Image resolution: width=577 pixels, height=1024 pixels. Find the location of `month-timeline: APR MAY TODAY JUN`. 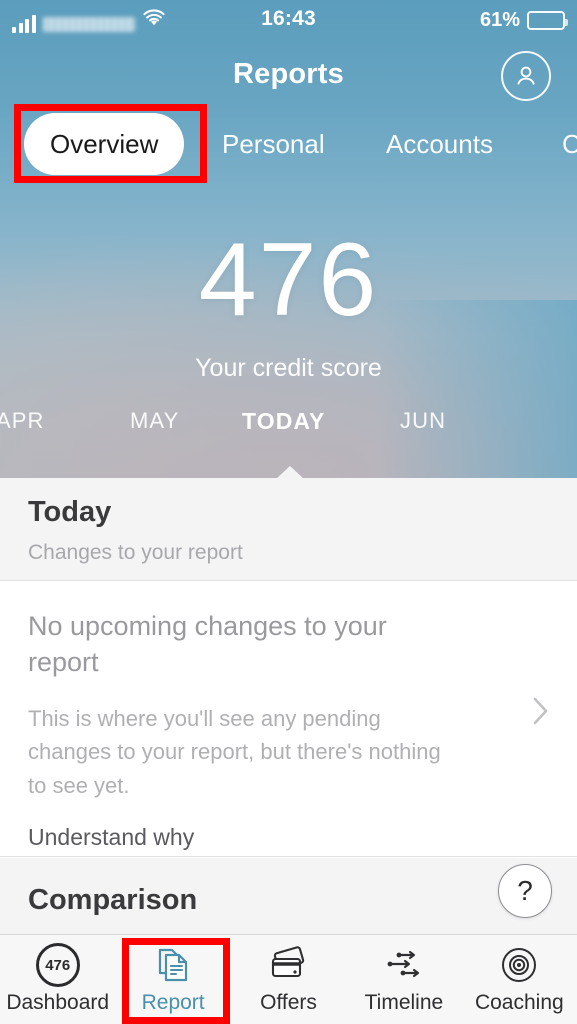

month-timeline: APR MAY TODAY JUN is located at coordinates (288, 425).